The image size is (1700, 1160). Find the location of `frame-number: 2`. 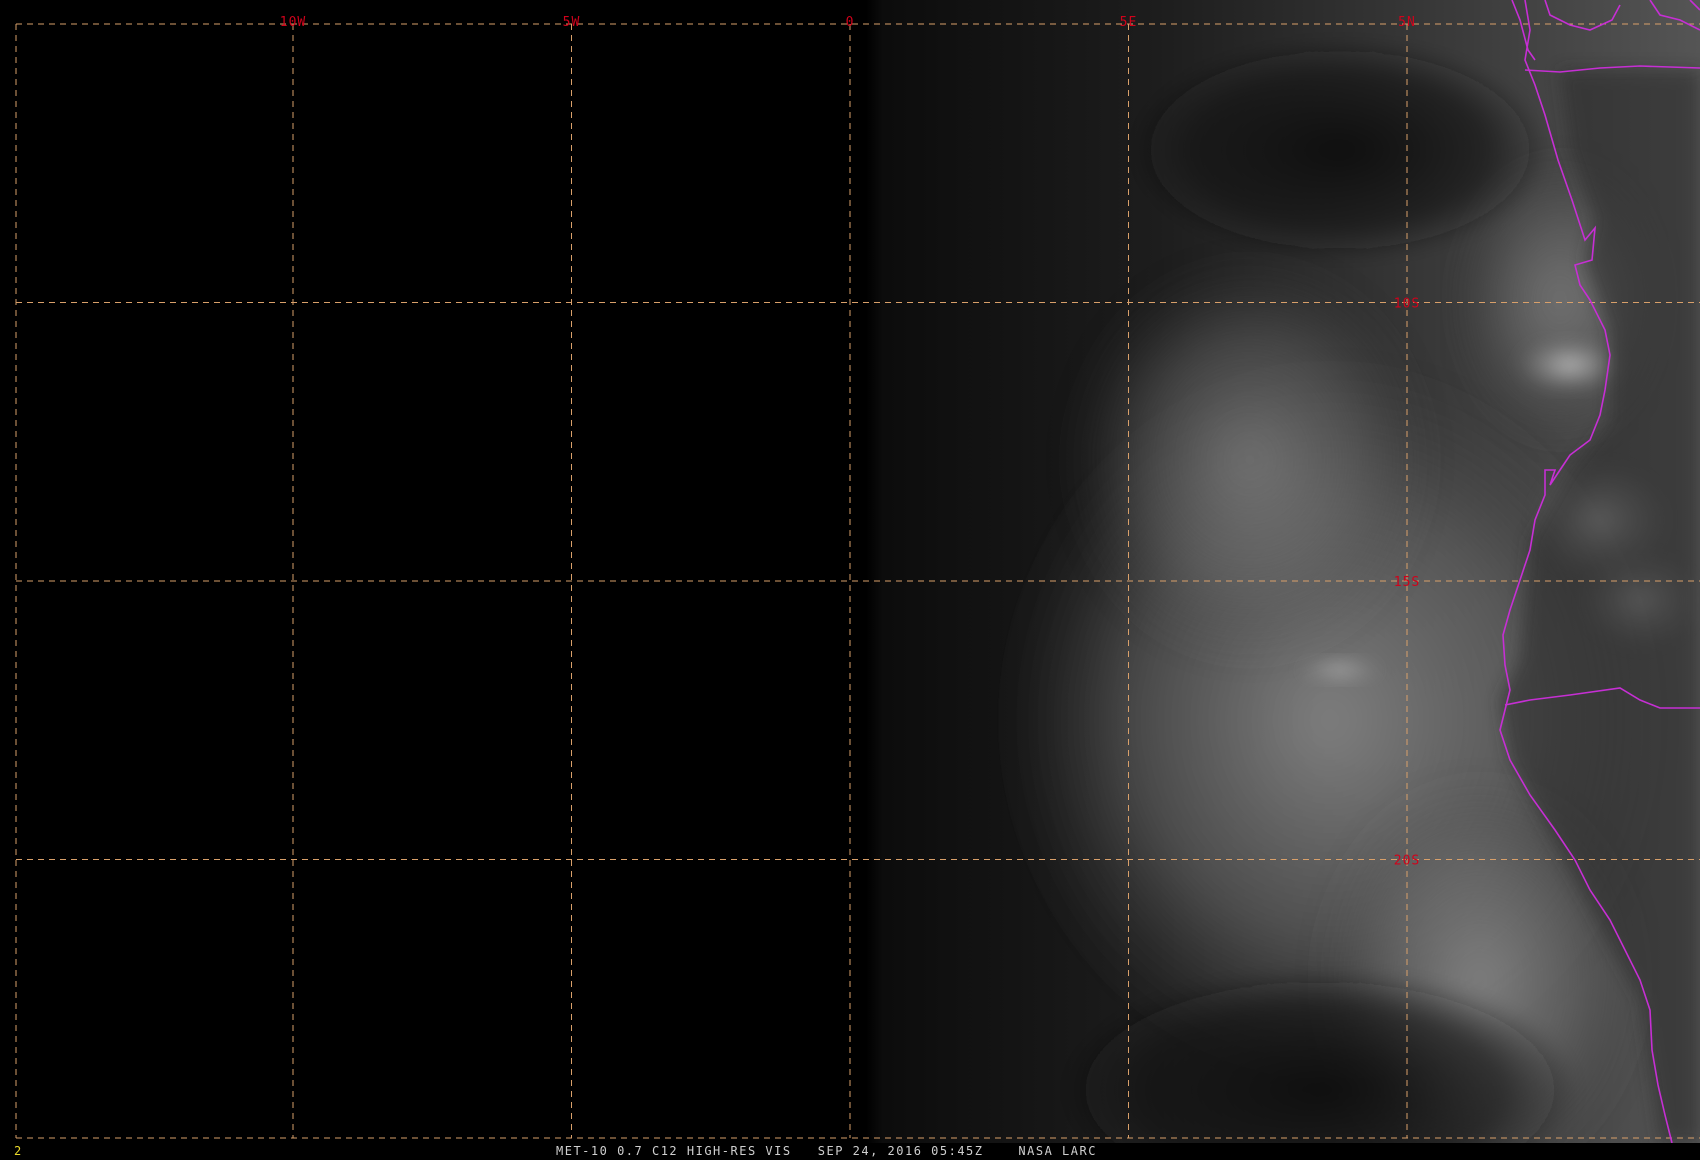

frame-number: 2 is located at coordinates (18, 1151).